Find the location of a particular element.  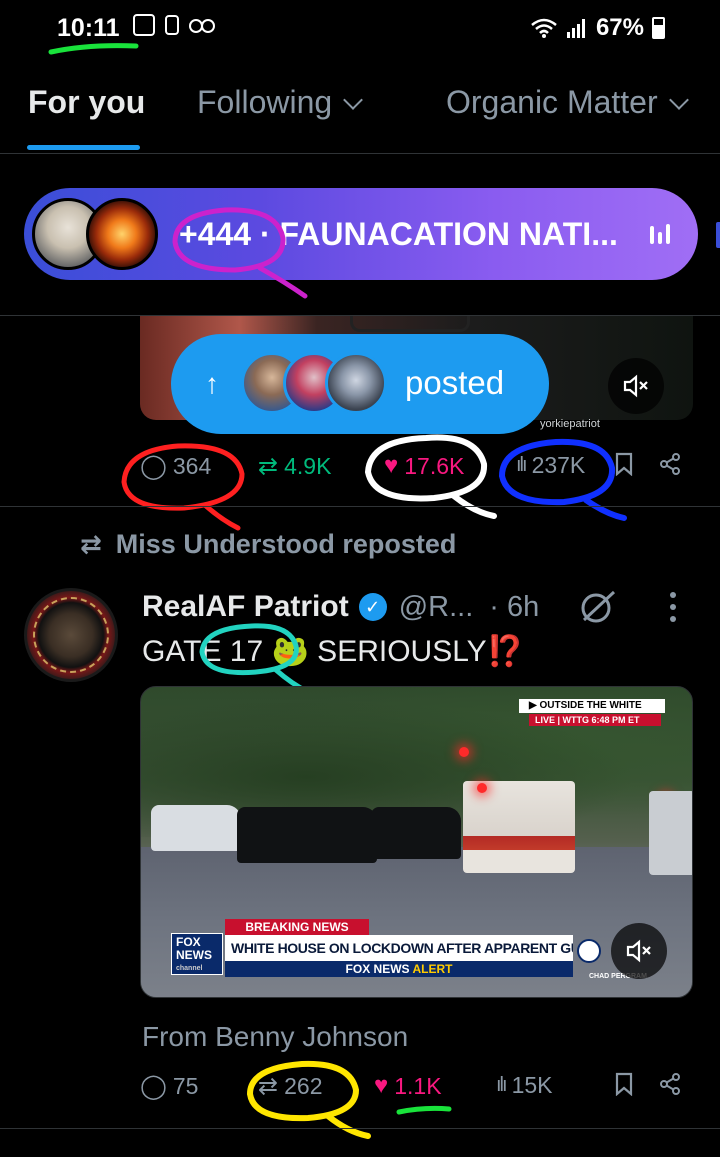

video-location-banner: ▶ OUTSIDE THE WHITE HOUSE is located at coordinates (592, 712).